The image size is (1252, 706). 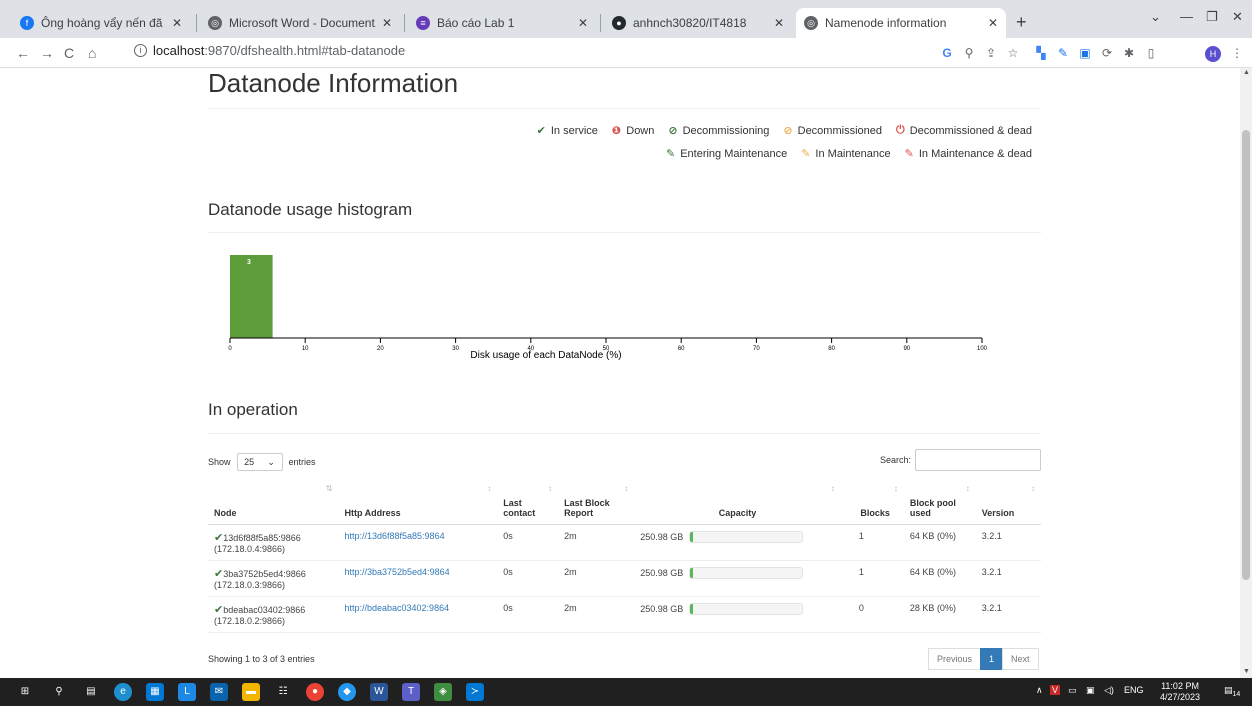 What do you see at coordinates (1072, 690) in the screenshot?
I see `battery-icon: ▭` at bounding box center [1072, 690].